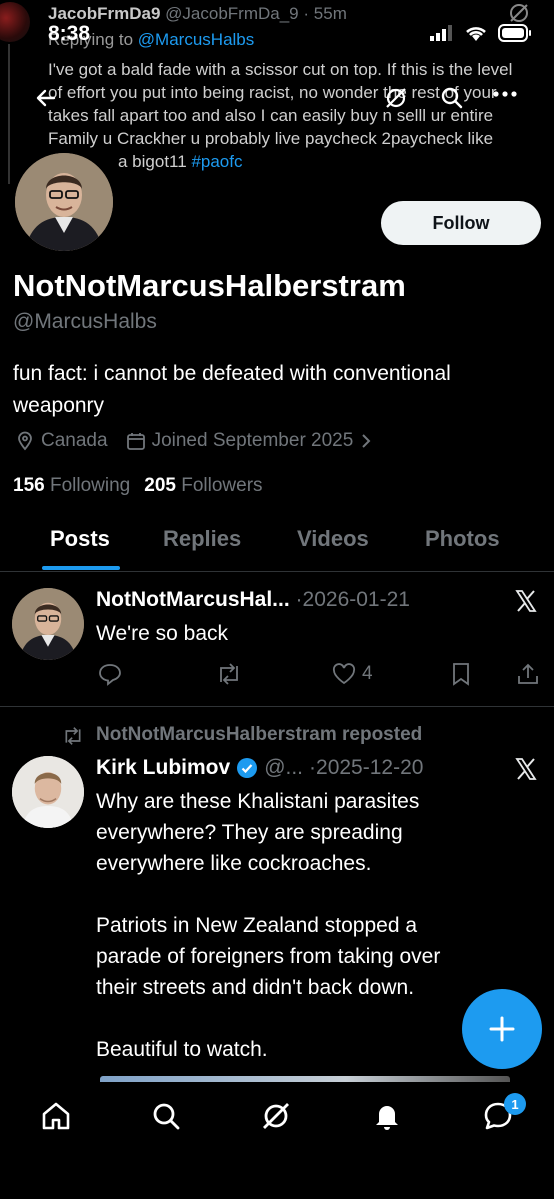  Describe the element at coordinates (81, 568) in the screenshot. I see `tab-indicator` at that location.